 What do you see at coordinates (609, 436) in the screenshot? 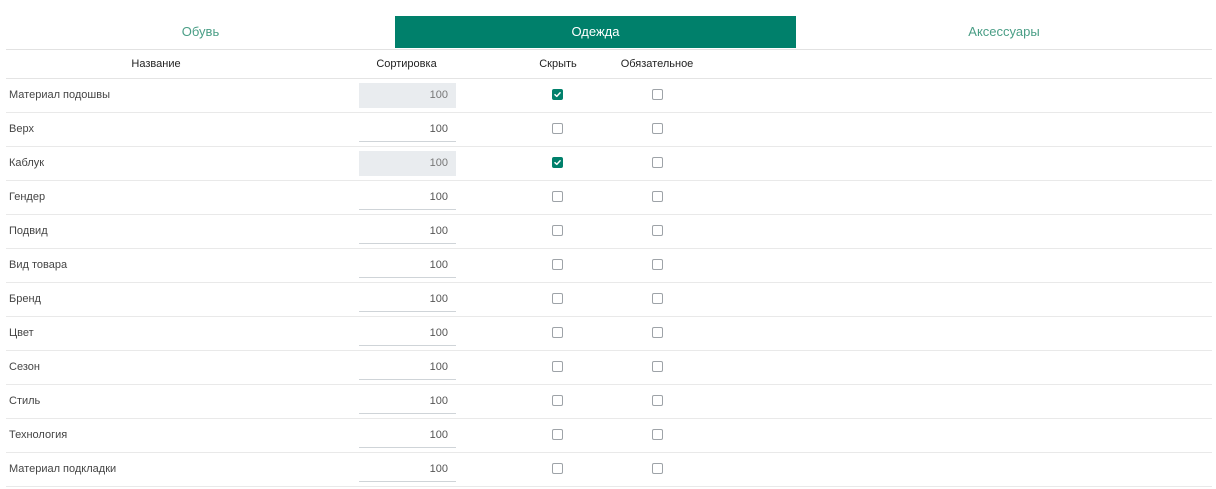
I see `table-row: Технология` at bounding box center [609, 436].